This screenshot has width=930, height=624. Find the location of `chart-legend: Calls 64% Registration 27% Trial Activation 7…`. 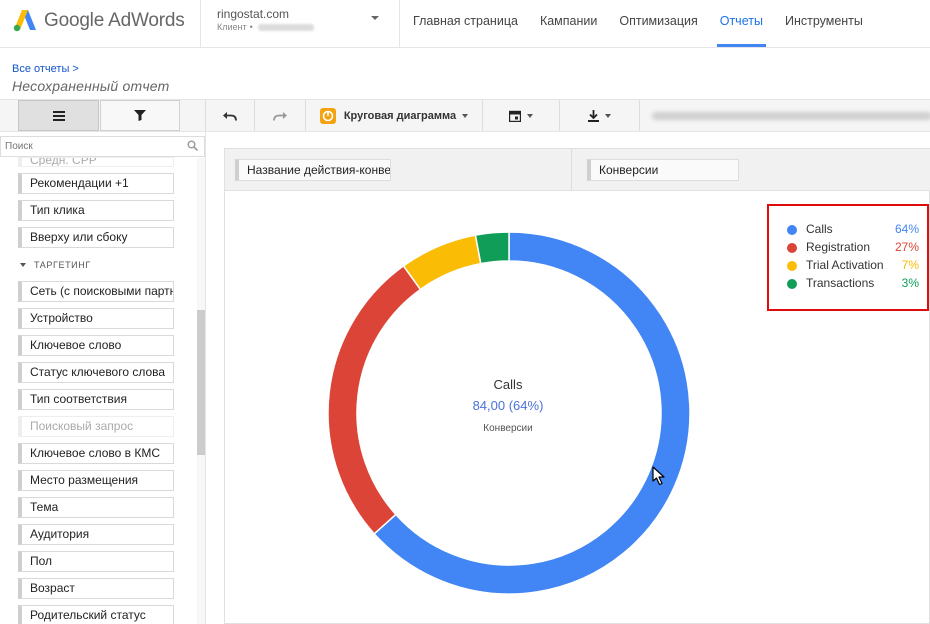

chart-legend: Calls 64% Registration 27% Trial Activation 7… is located at coordinates (848, 257).